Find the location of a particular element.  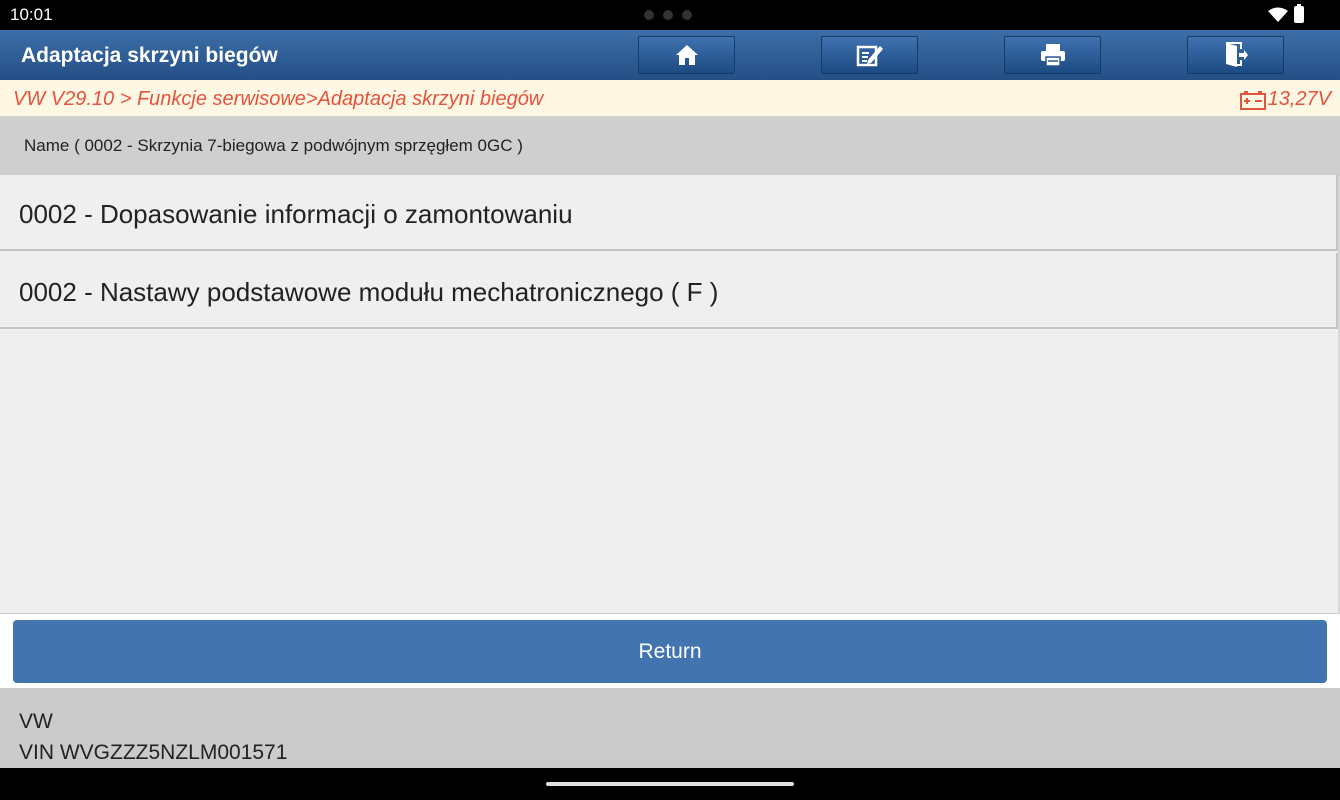

vehicle-vin: VIN WVGZZZ5NZLM001571 is located at coordinates (153, 752).